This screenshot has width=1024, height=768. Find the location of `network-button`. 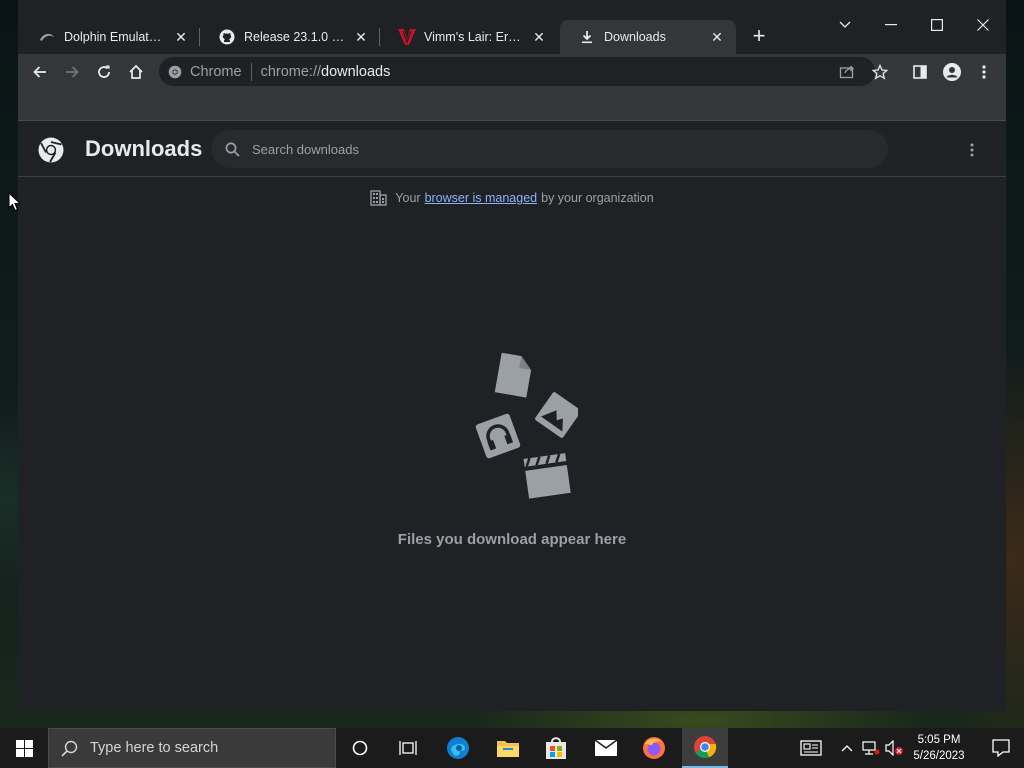

network-button is located at coordinates (871, 748).